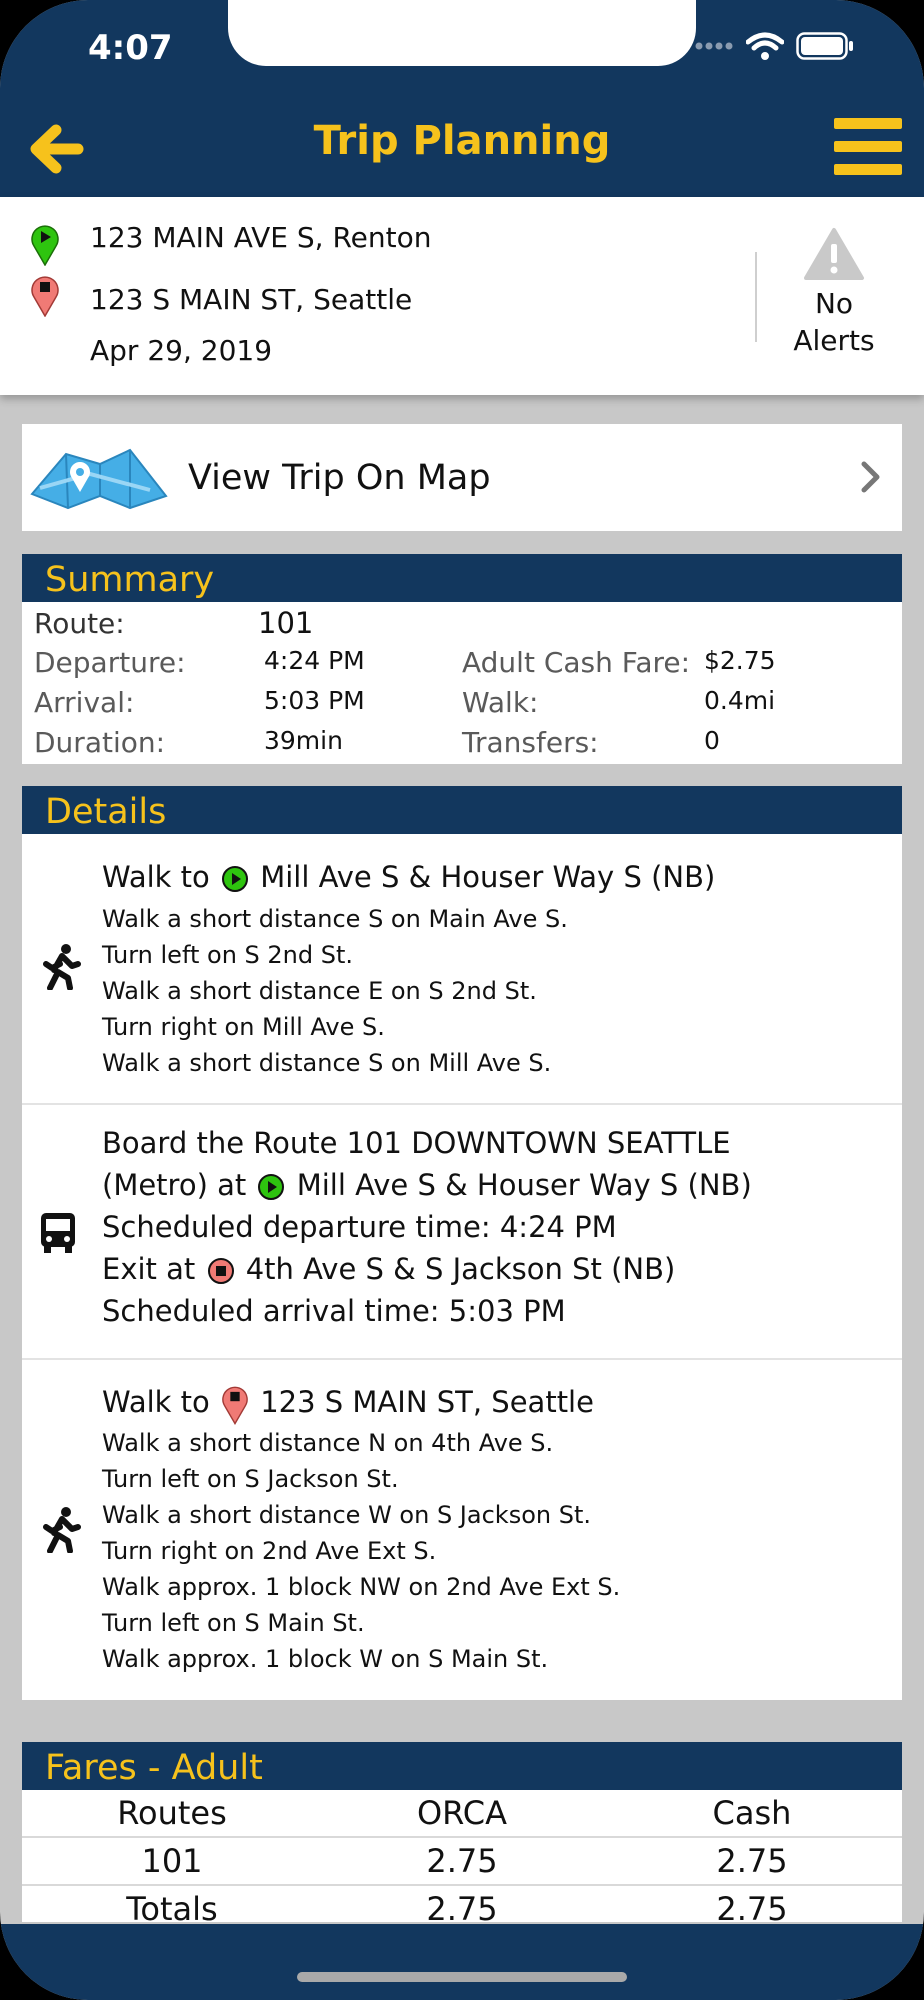 The image size is (924, 2000). What do you see at coordinates (462, 810) in the screenshot?
I see `details-header: Details` at bounding box center [462, 810].